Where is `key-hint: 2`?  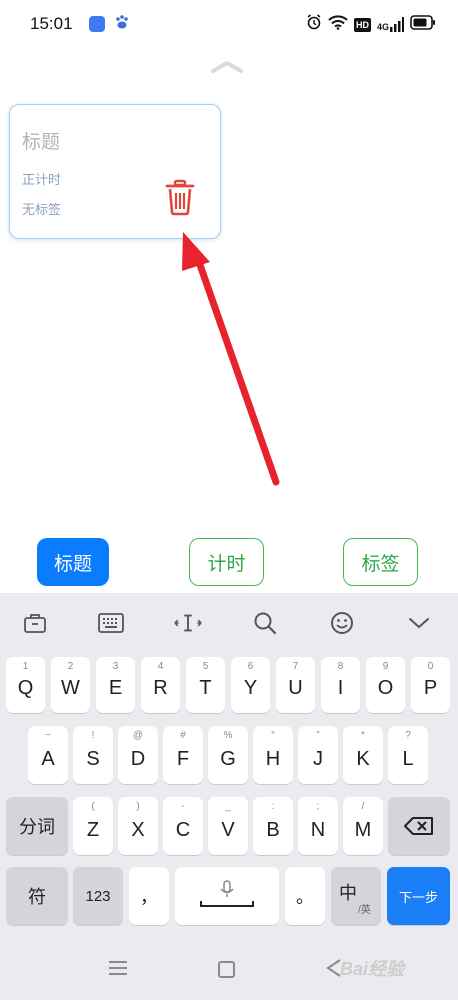 key-hint: 2 is located at coordinates (70, 666).